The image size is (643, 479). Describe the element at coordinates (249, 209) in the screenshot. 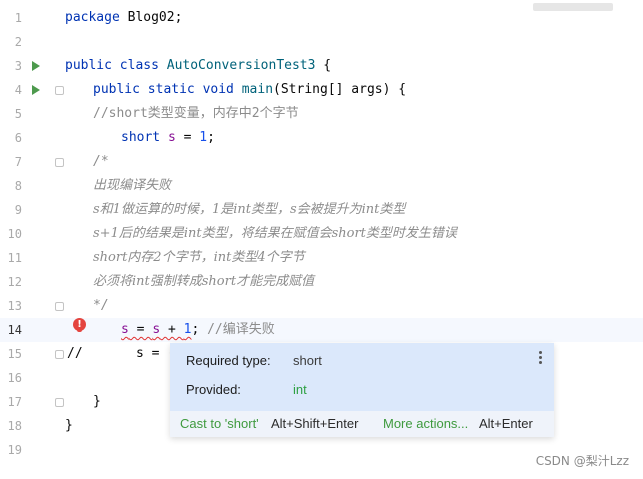

I see `code-comment: s和1做运算的时候，1是int类型，s会被提升为int类型` at that location.